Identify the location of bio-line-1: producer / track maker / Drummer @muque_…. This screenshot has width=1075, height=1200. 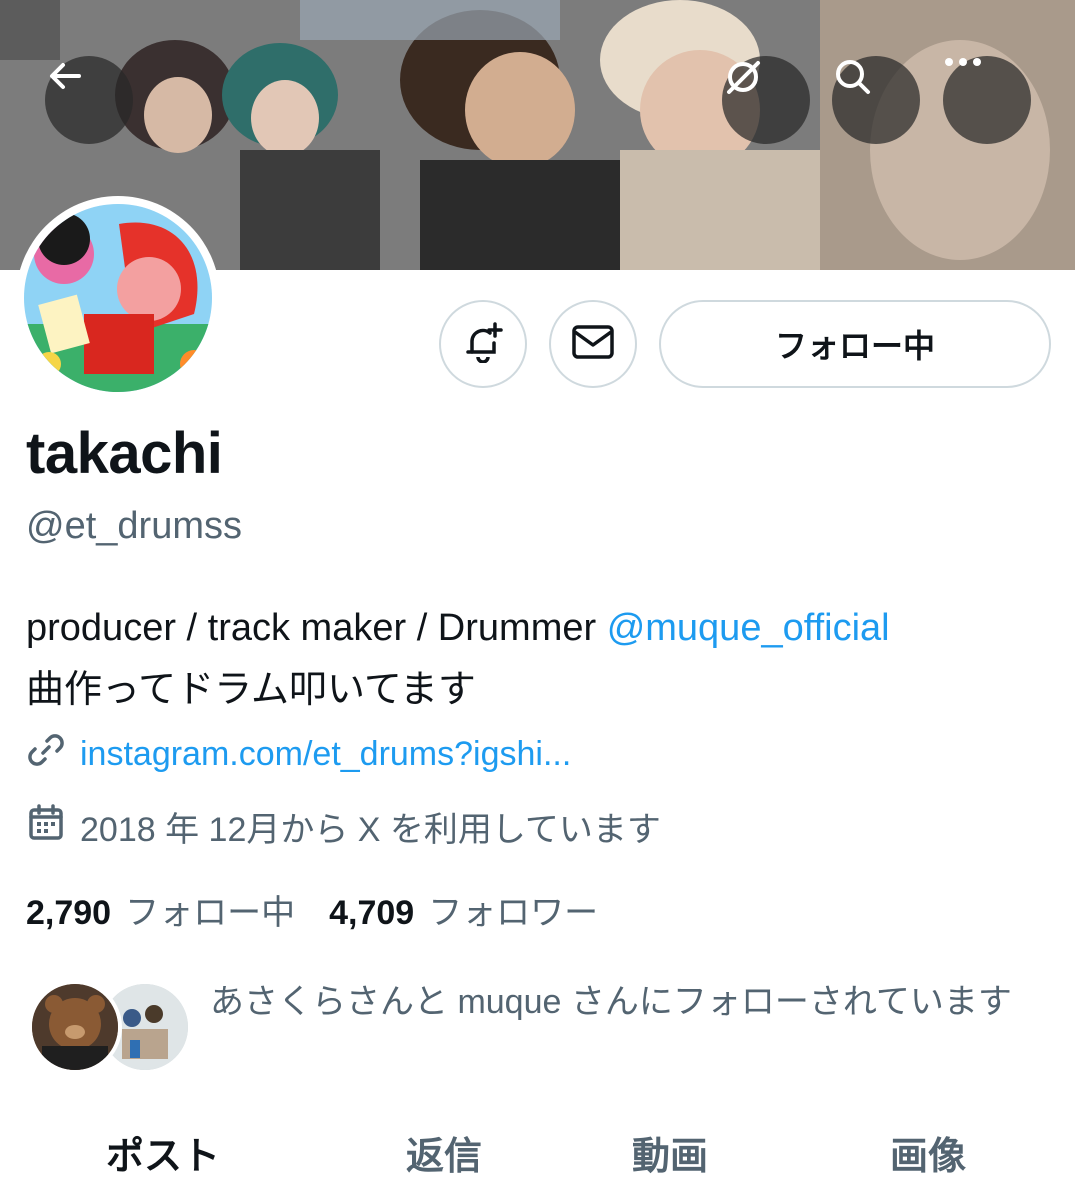
(546, 628).